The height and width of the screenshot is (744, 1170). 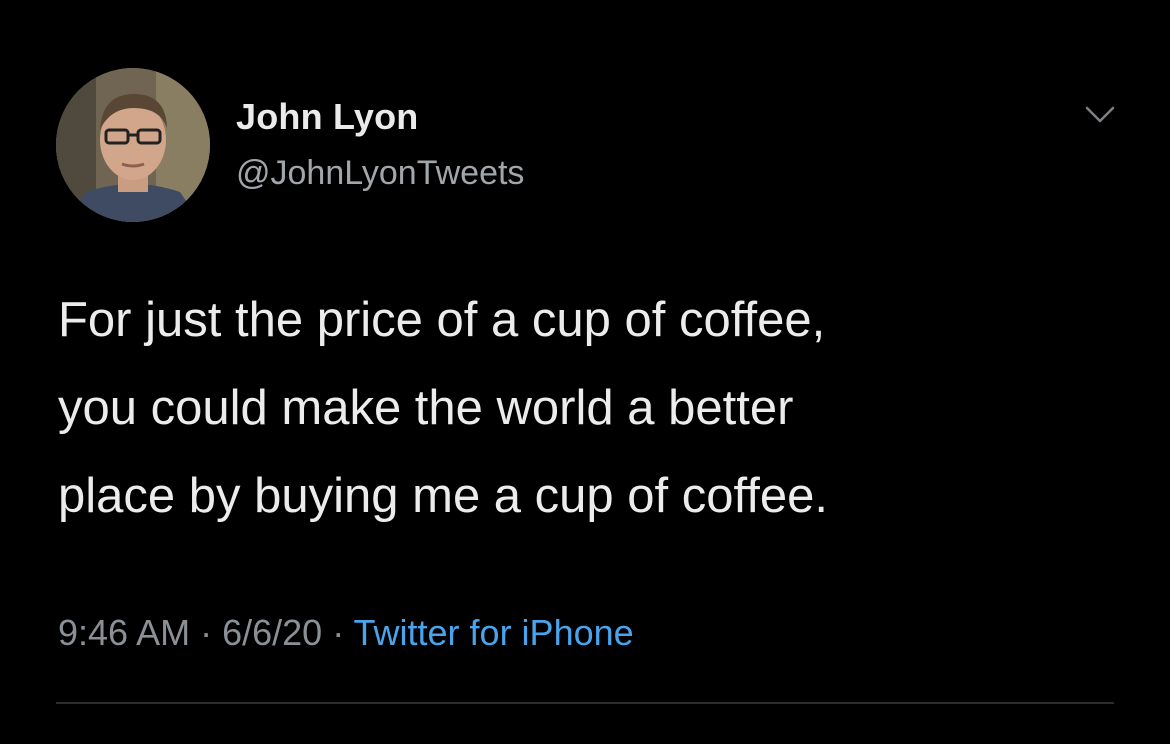 I want to click on tweet-date: 6/6/20, so click(x=272, y=632).